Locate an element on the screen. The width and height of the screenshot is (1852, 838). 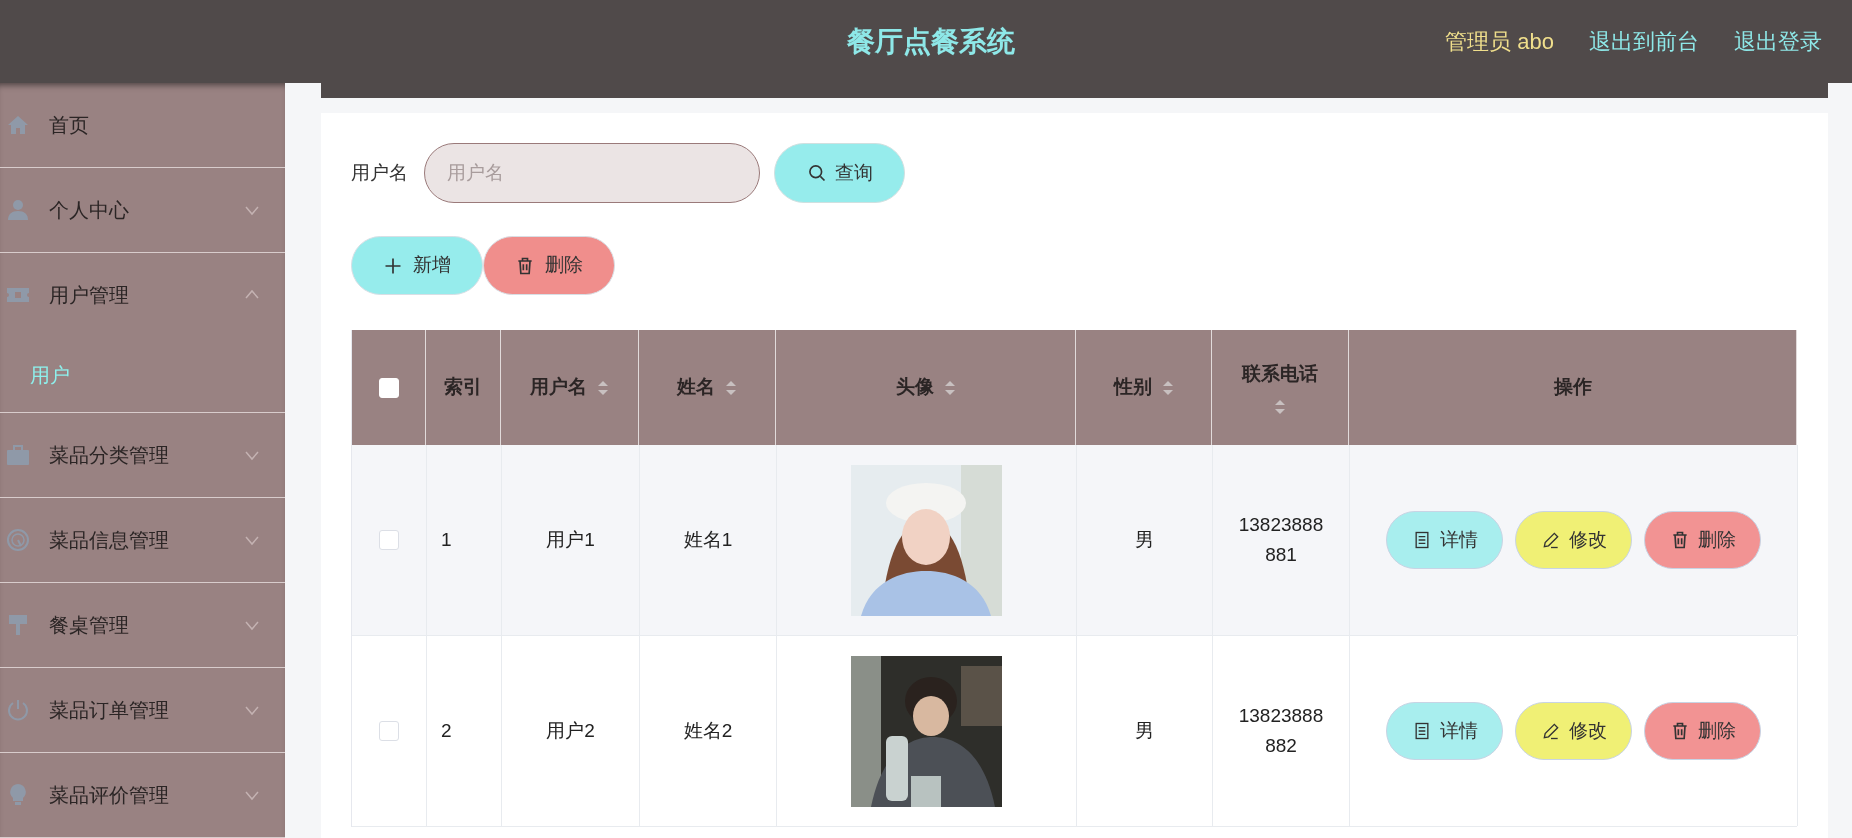
table-cell-text: 用户1 is located at coordinates (570, 539).